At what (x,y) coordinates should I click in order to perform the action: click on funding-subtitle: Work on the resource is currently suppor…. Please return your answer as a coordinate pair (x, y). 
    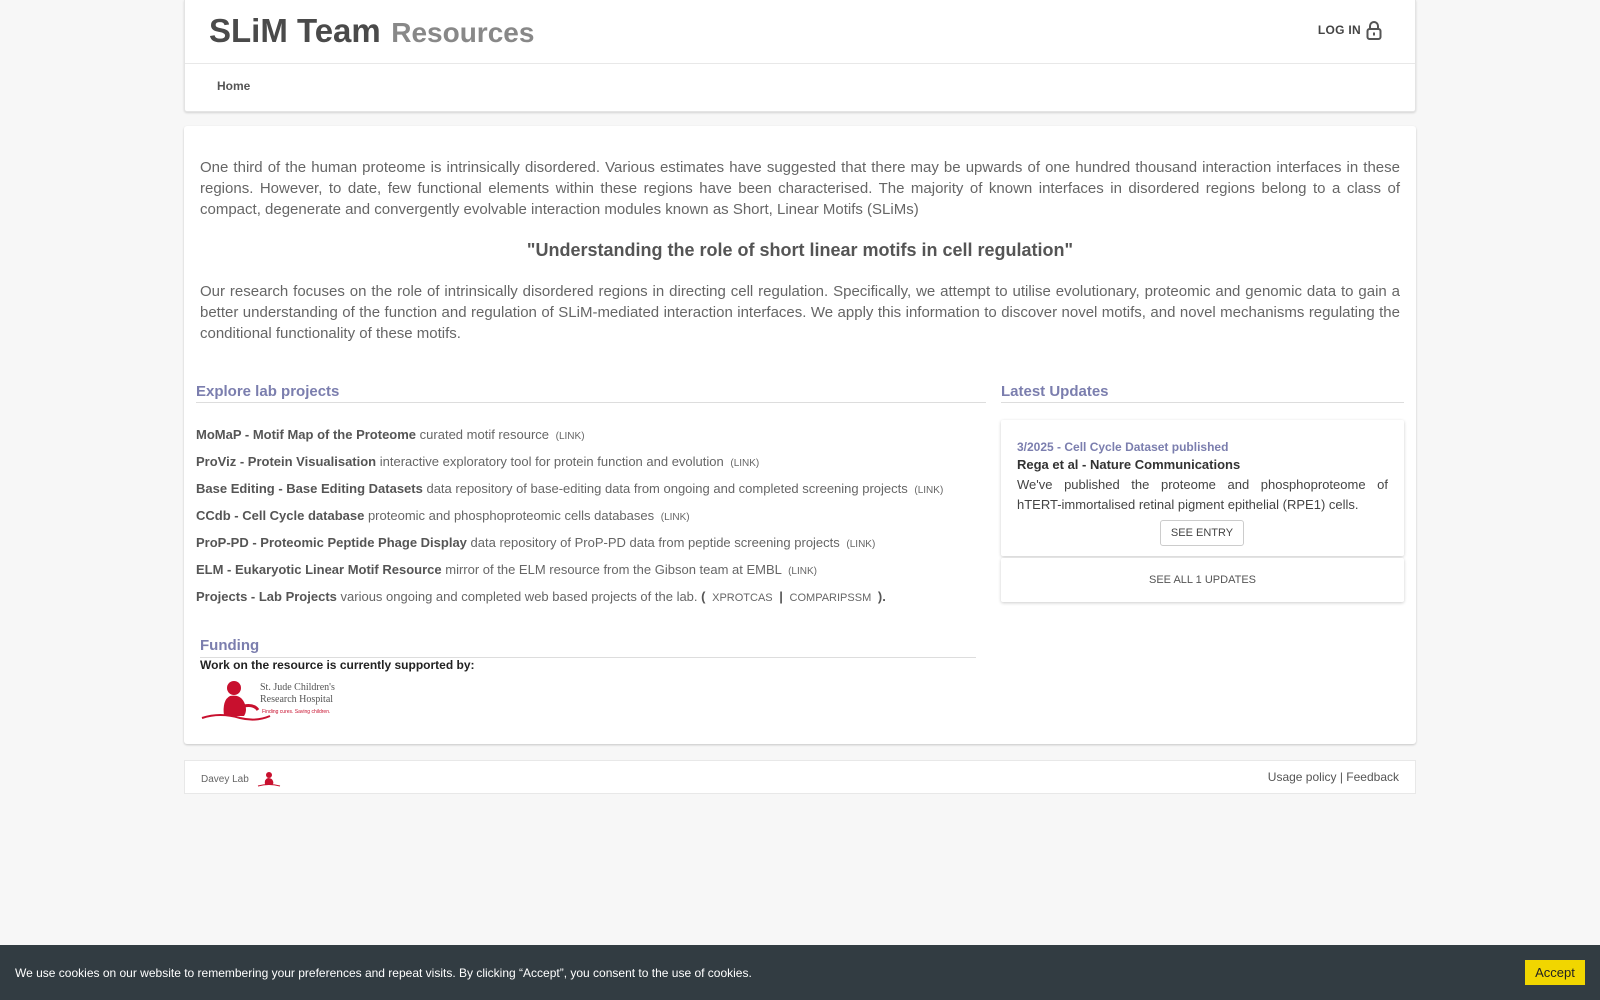
    Looking at the image, I should click on (337, 665).